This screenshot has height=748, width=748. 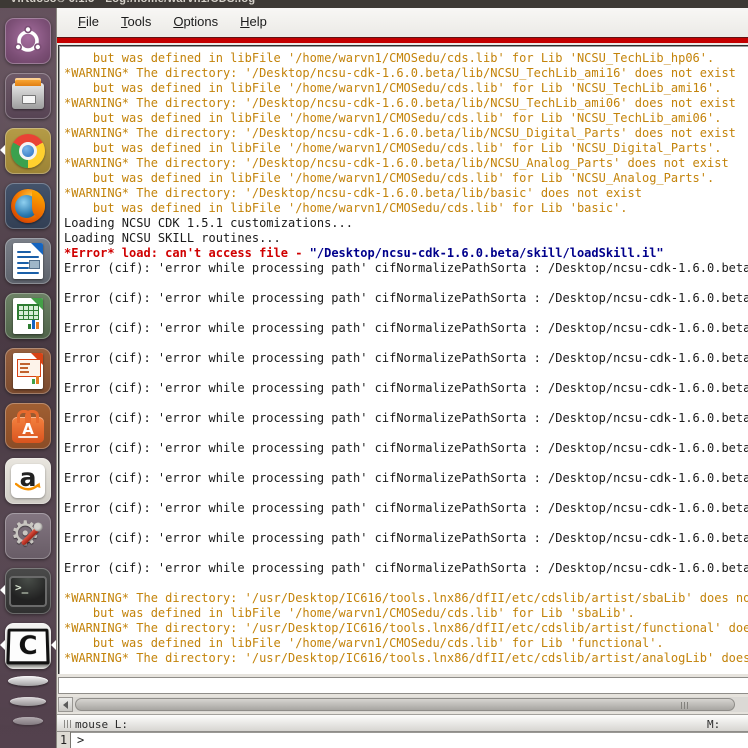 What do you see at coordinates (101, 724) in the screenshot?
I see `mouse-left-binding-label: mouse L:` at bounding box center [101, 724].